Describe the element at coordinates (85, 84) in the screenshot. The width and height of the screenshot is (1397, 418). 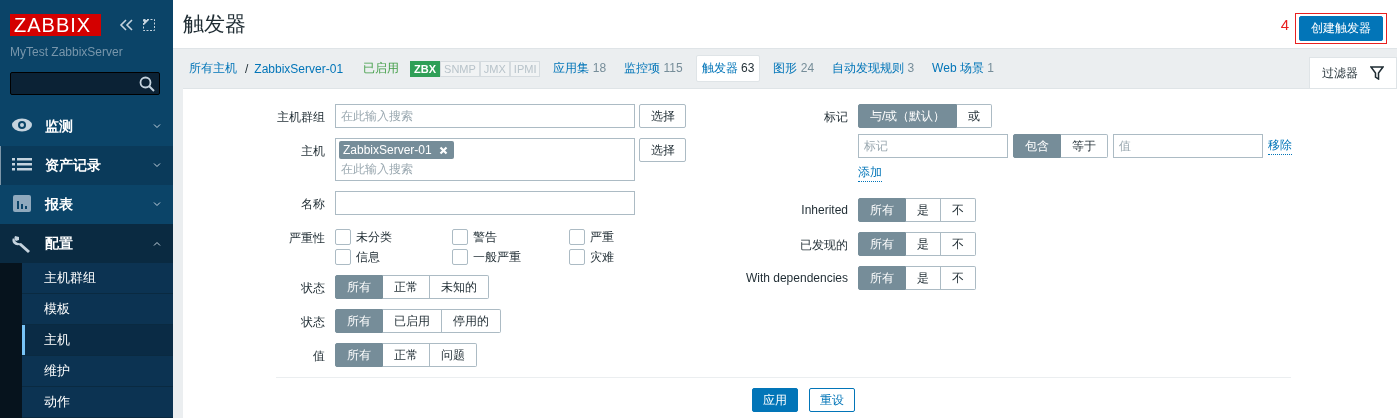
I see `search-field` at that location.